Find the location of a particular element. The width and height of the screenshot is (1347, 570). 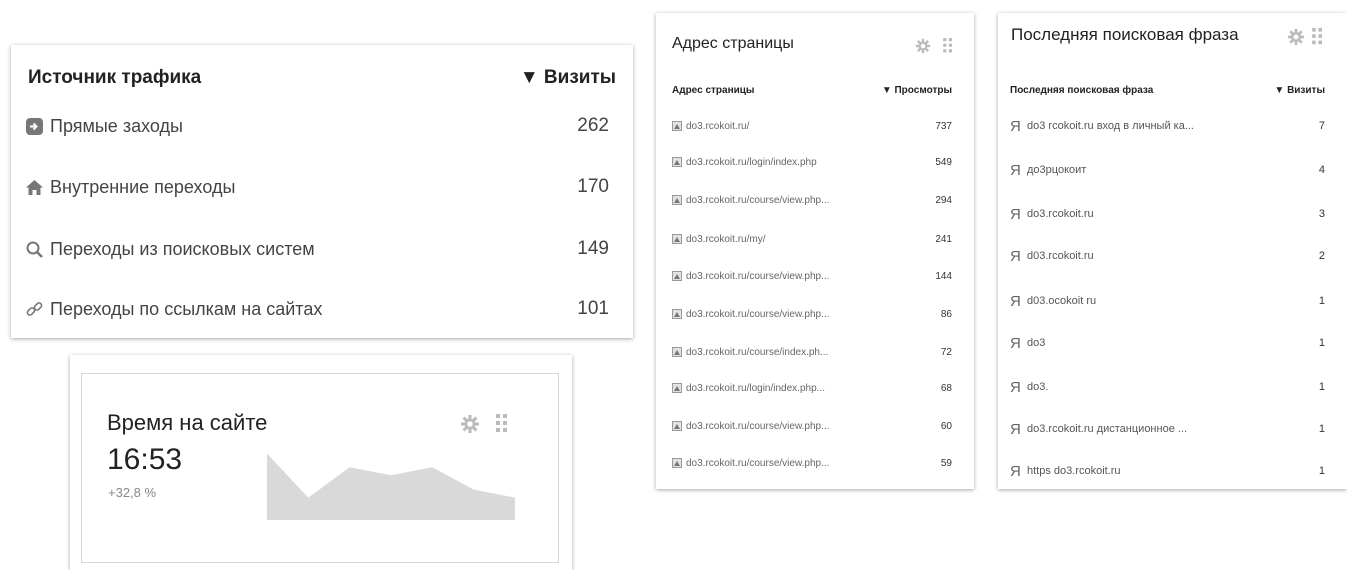

page-row: do3.rcokoit.ru/737 is located at coordinates (812, 126).